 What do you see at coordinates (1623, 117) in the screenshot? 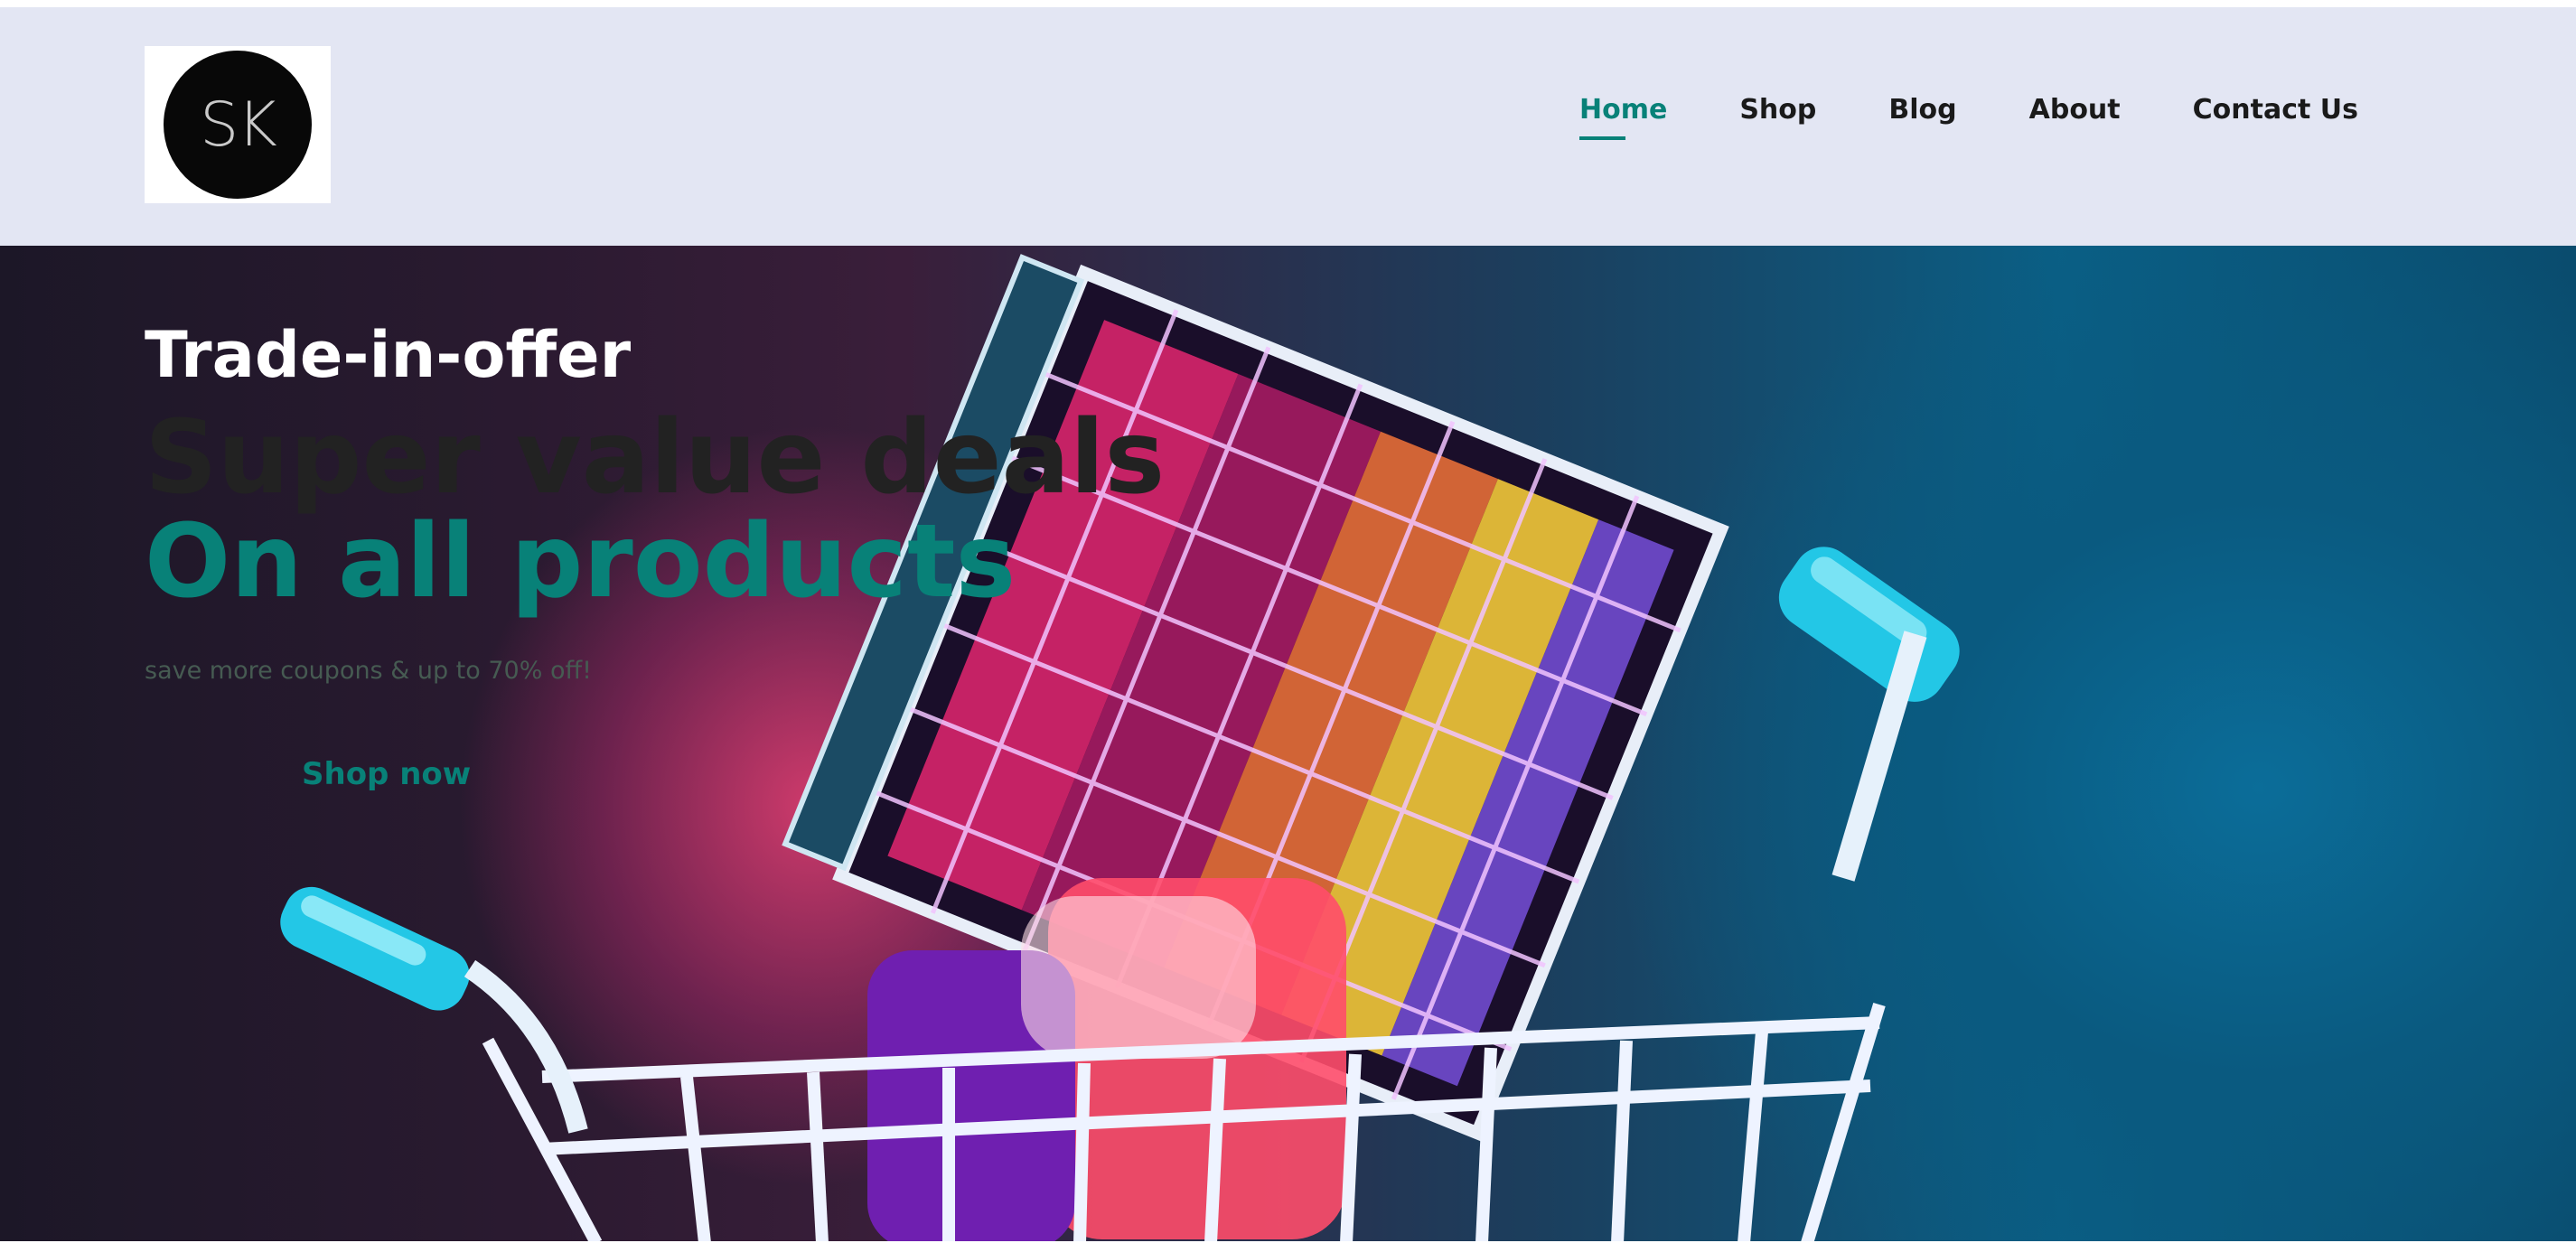
I see `nav-home: Home` at bounding box center [1623, 117].